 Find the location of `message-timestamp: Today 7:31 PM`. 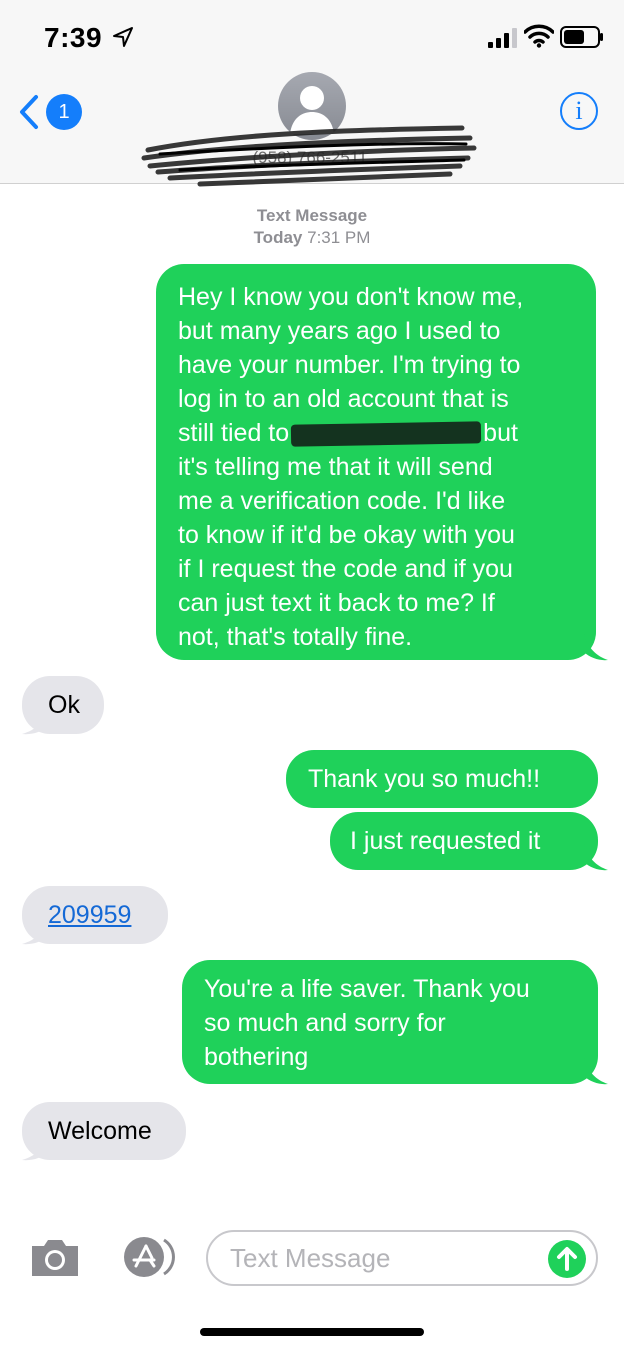

message-timestamp: Today 7:31 PM is located at coordinates (312, 238).